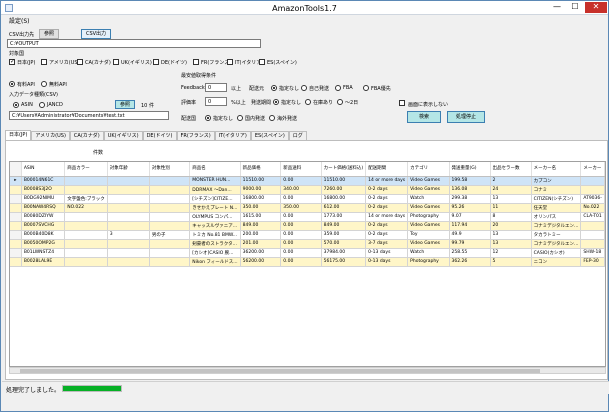 The height and width of the screenshot is (412, 609). Describe the element at coordinates (232, 135) in the screenshot. I see `tab-6: IT(イタリア)` at that location.